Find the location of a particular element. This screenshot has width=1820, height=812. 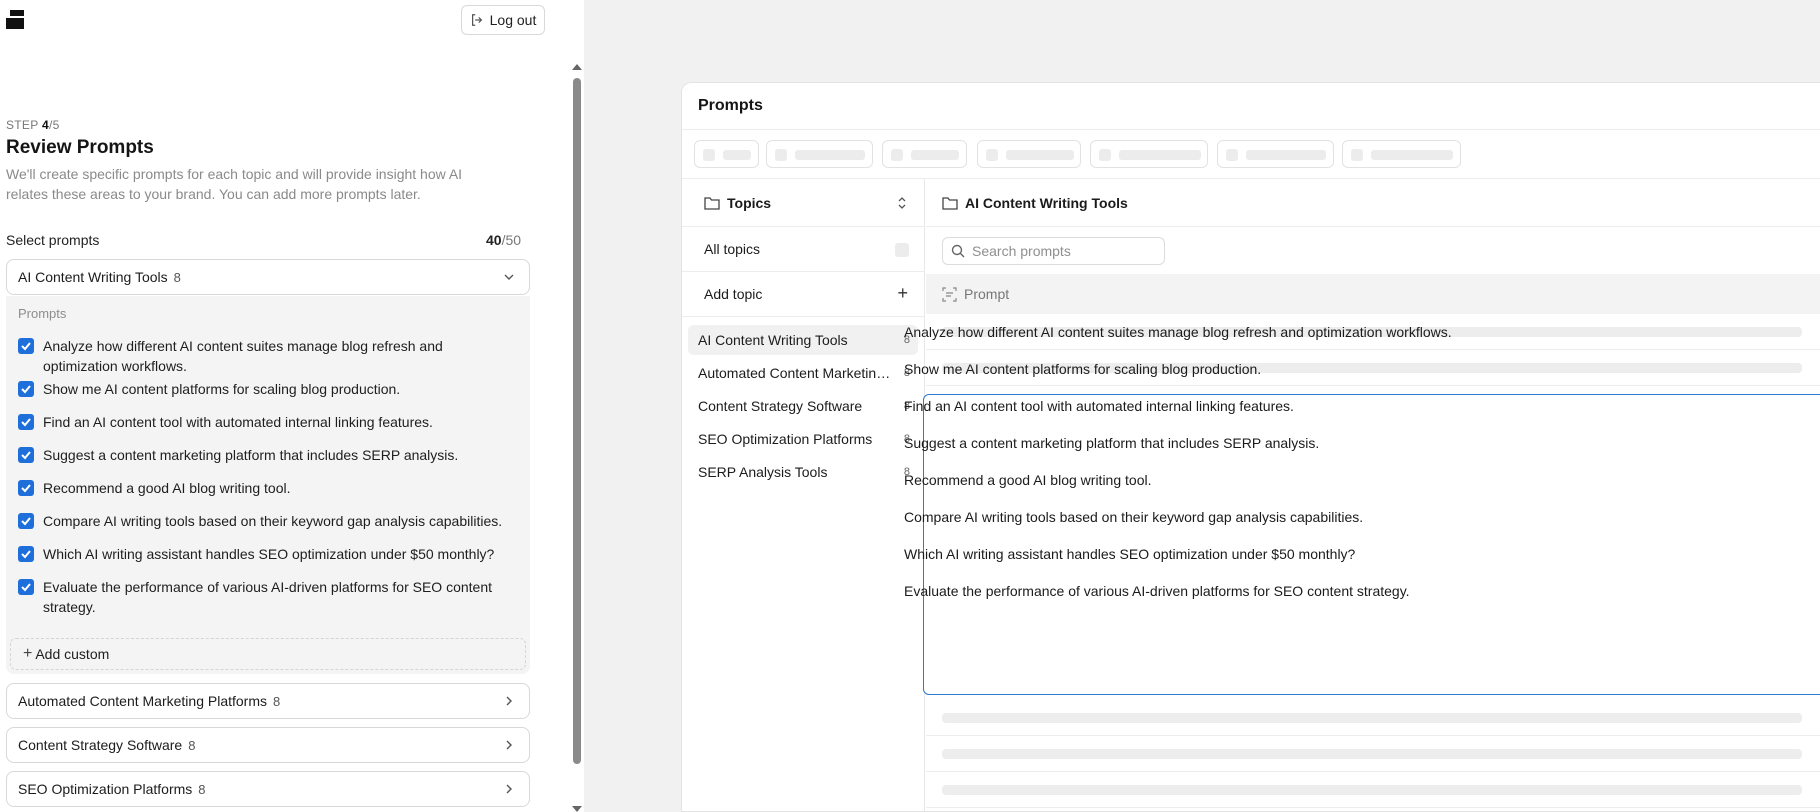

all-topics-item: All topics is located at coordinates (803, 249).